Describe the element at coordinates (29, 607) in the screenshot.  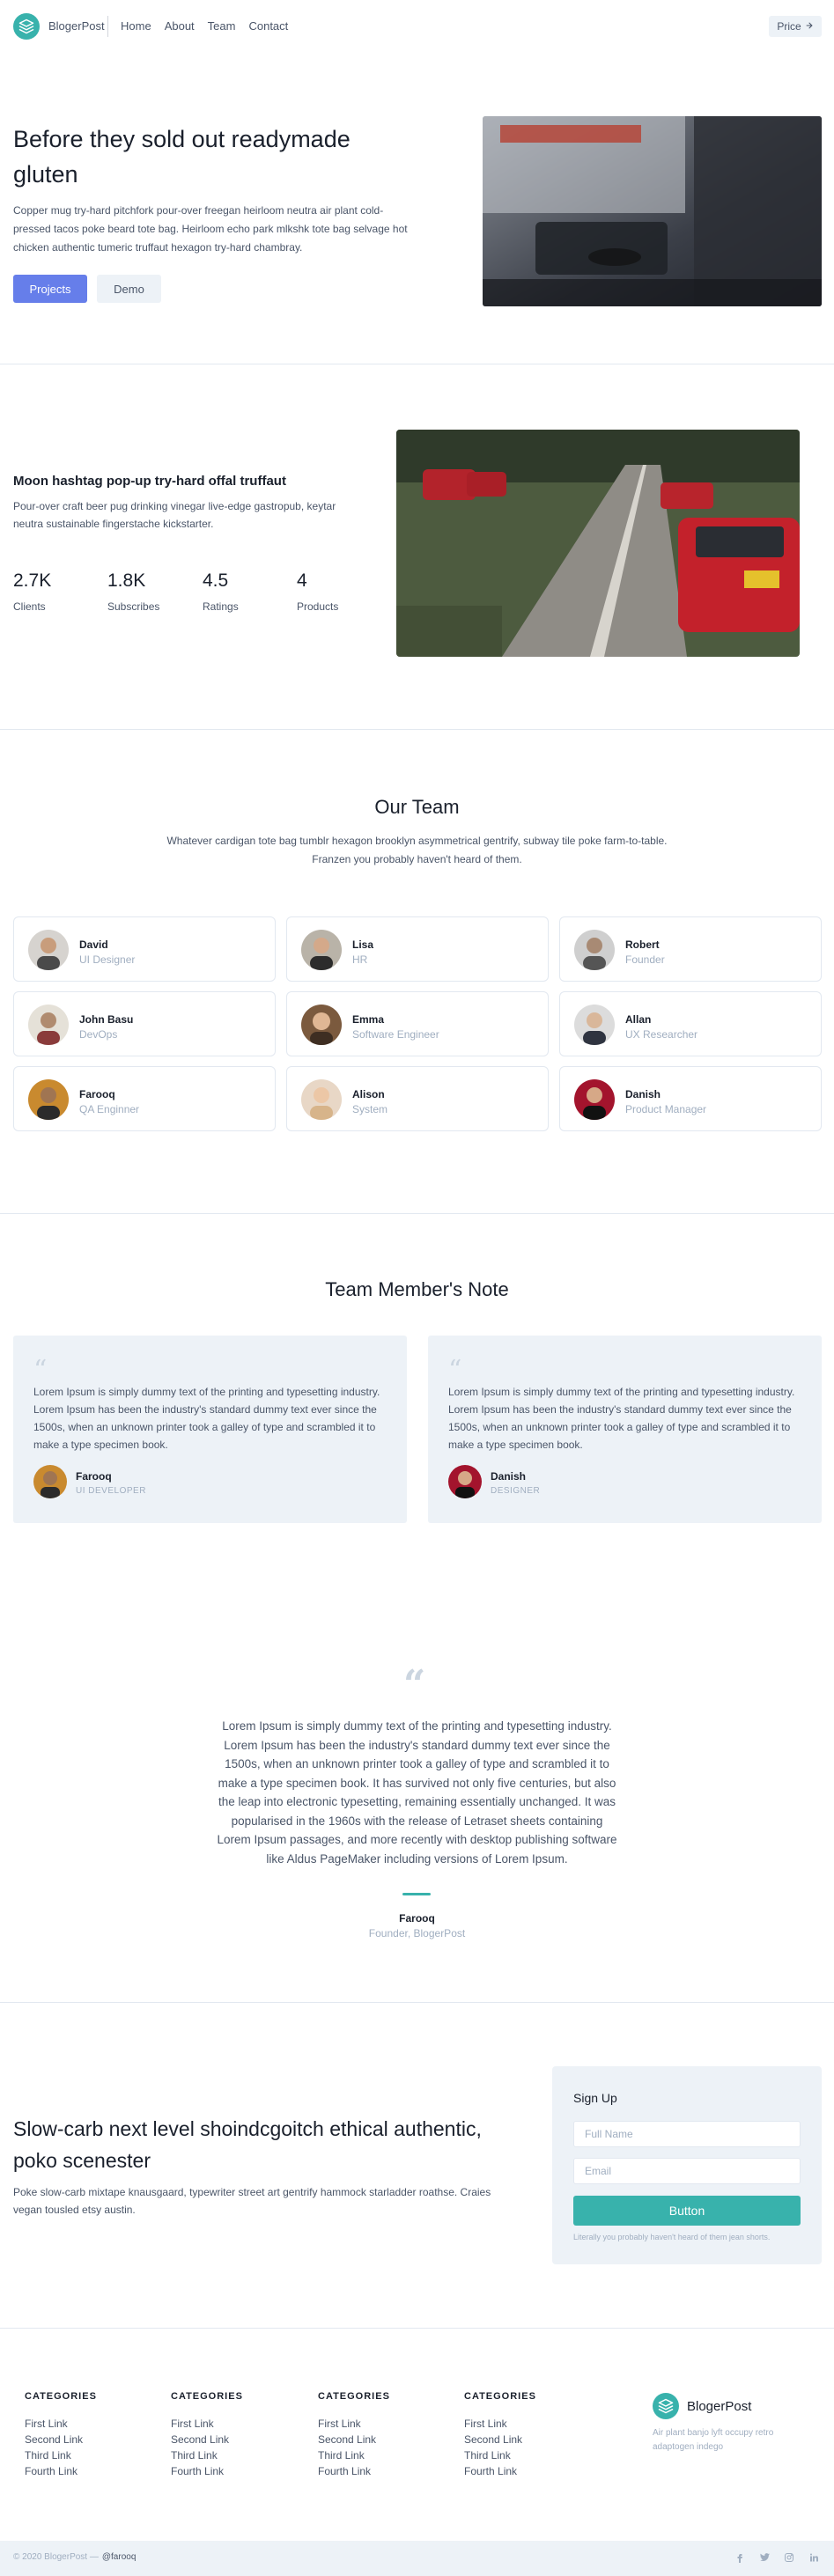
I see `stat-label: Clients` at that location.